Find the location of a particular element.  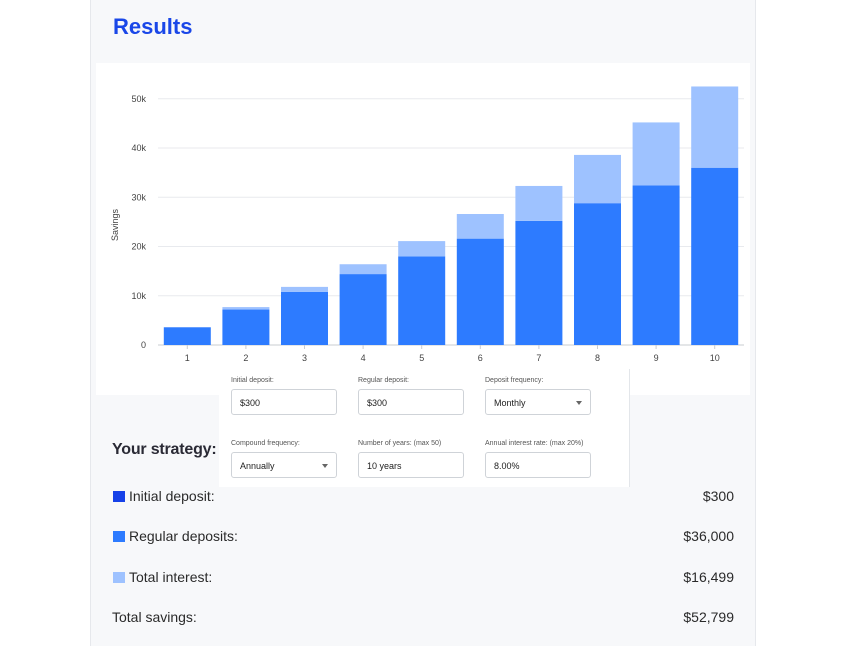

regular-deposits-summary-label: Regular deposits: is located at coordinates (183, 536).